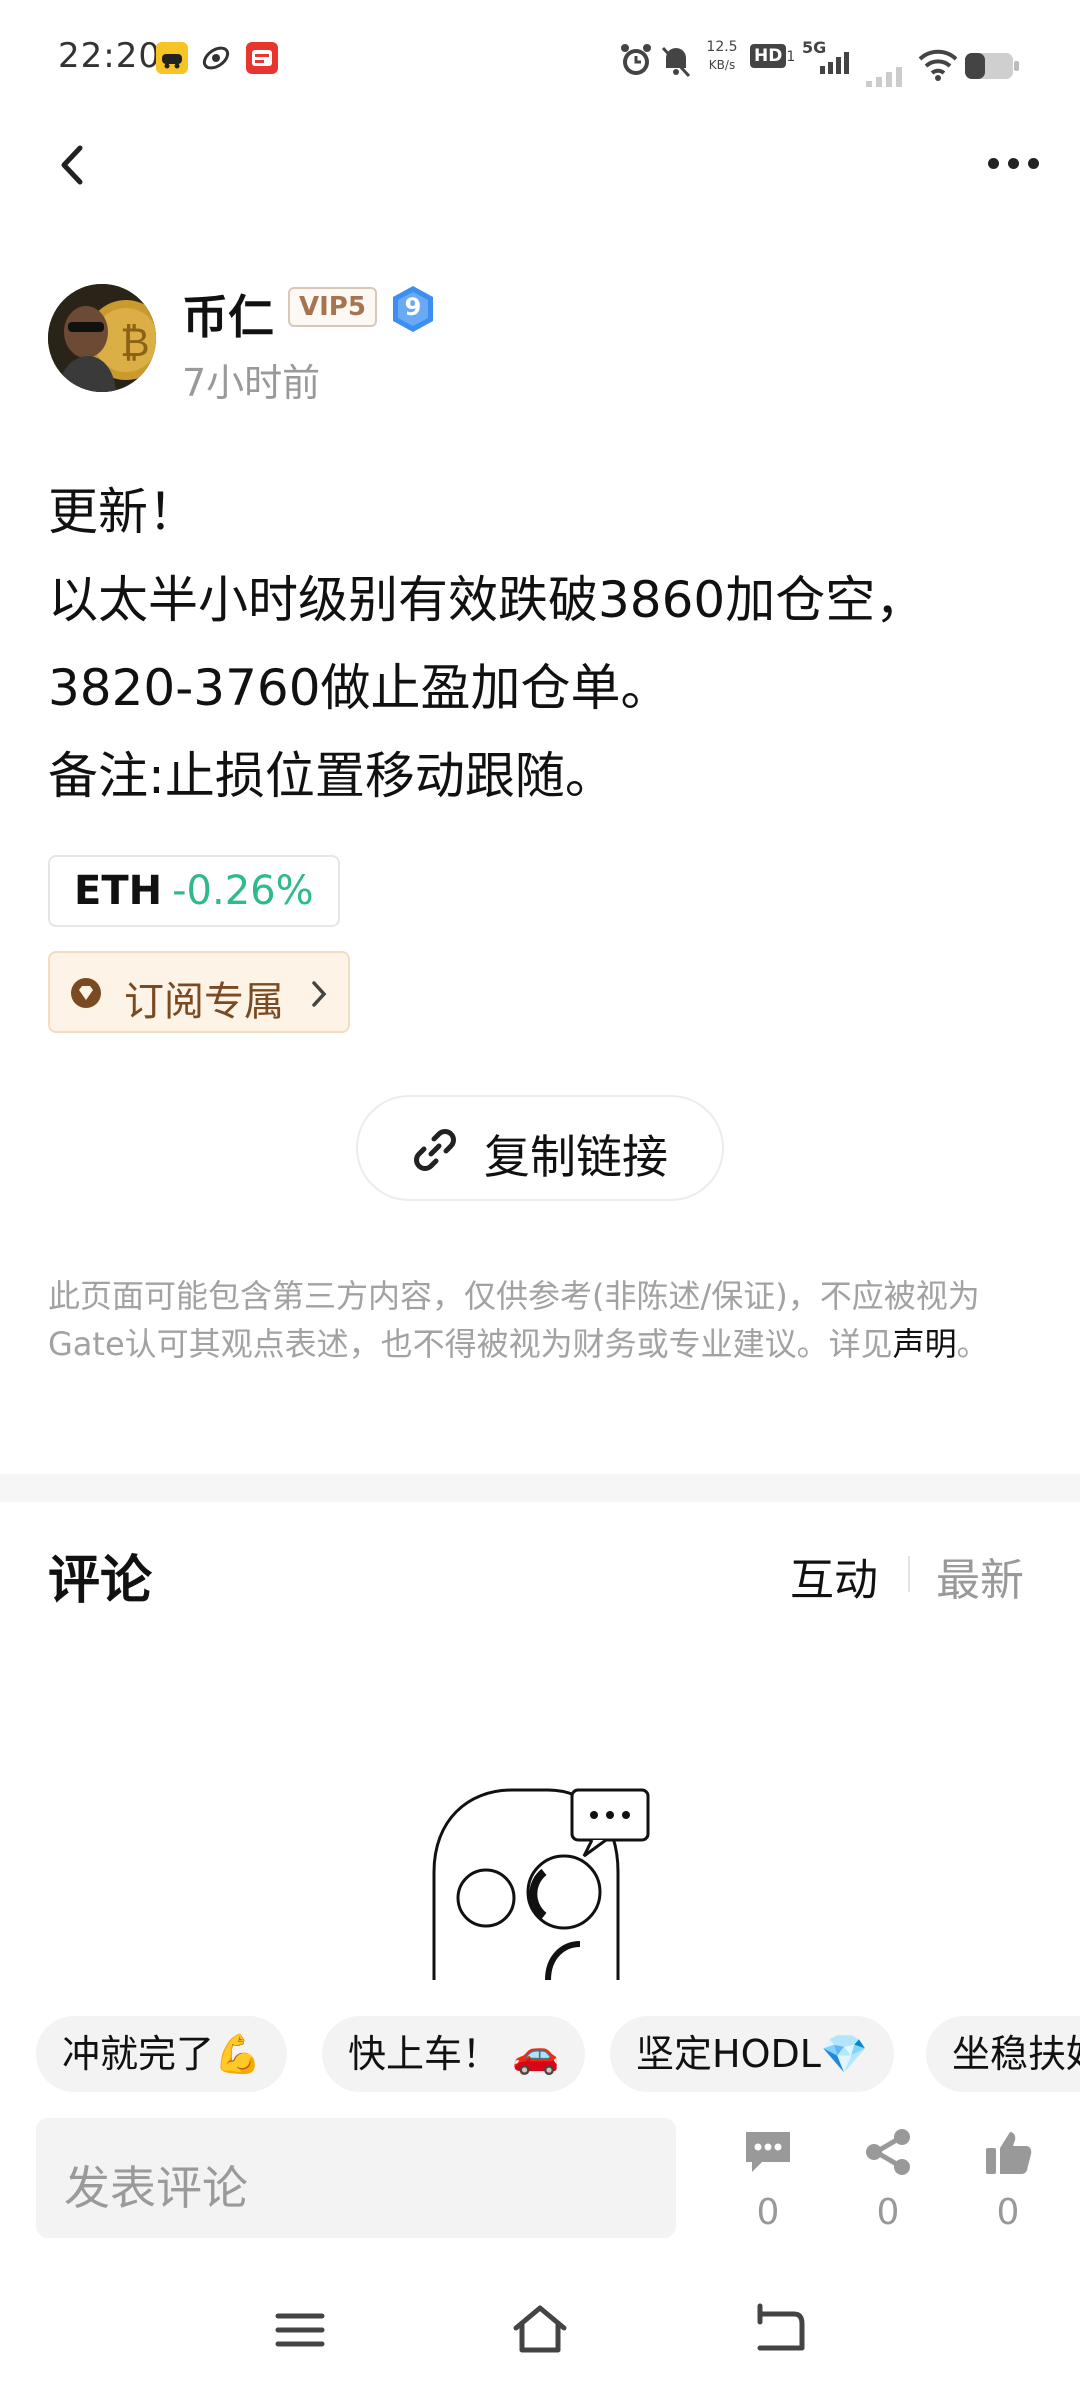 Image resolution: width=1080 pixels, height=2388 pixels. Describe the element at coordinates (576, 1157) in the screenshot. I see `copy-link-label: 复制链接` at that location.